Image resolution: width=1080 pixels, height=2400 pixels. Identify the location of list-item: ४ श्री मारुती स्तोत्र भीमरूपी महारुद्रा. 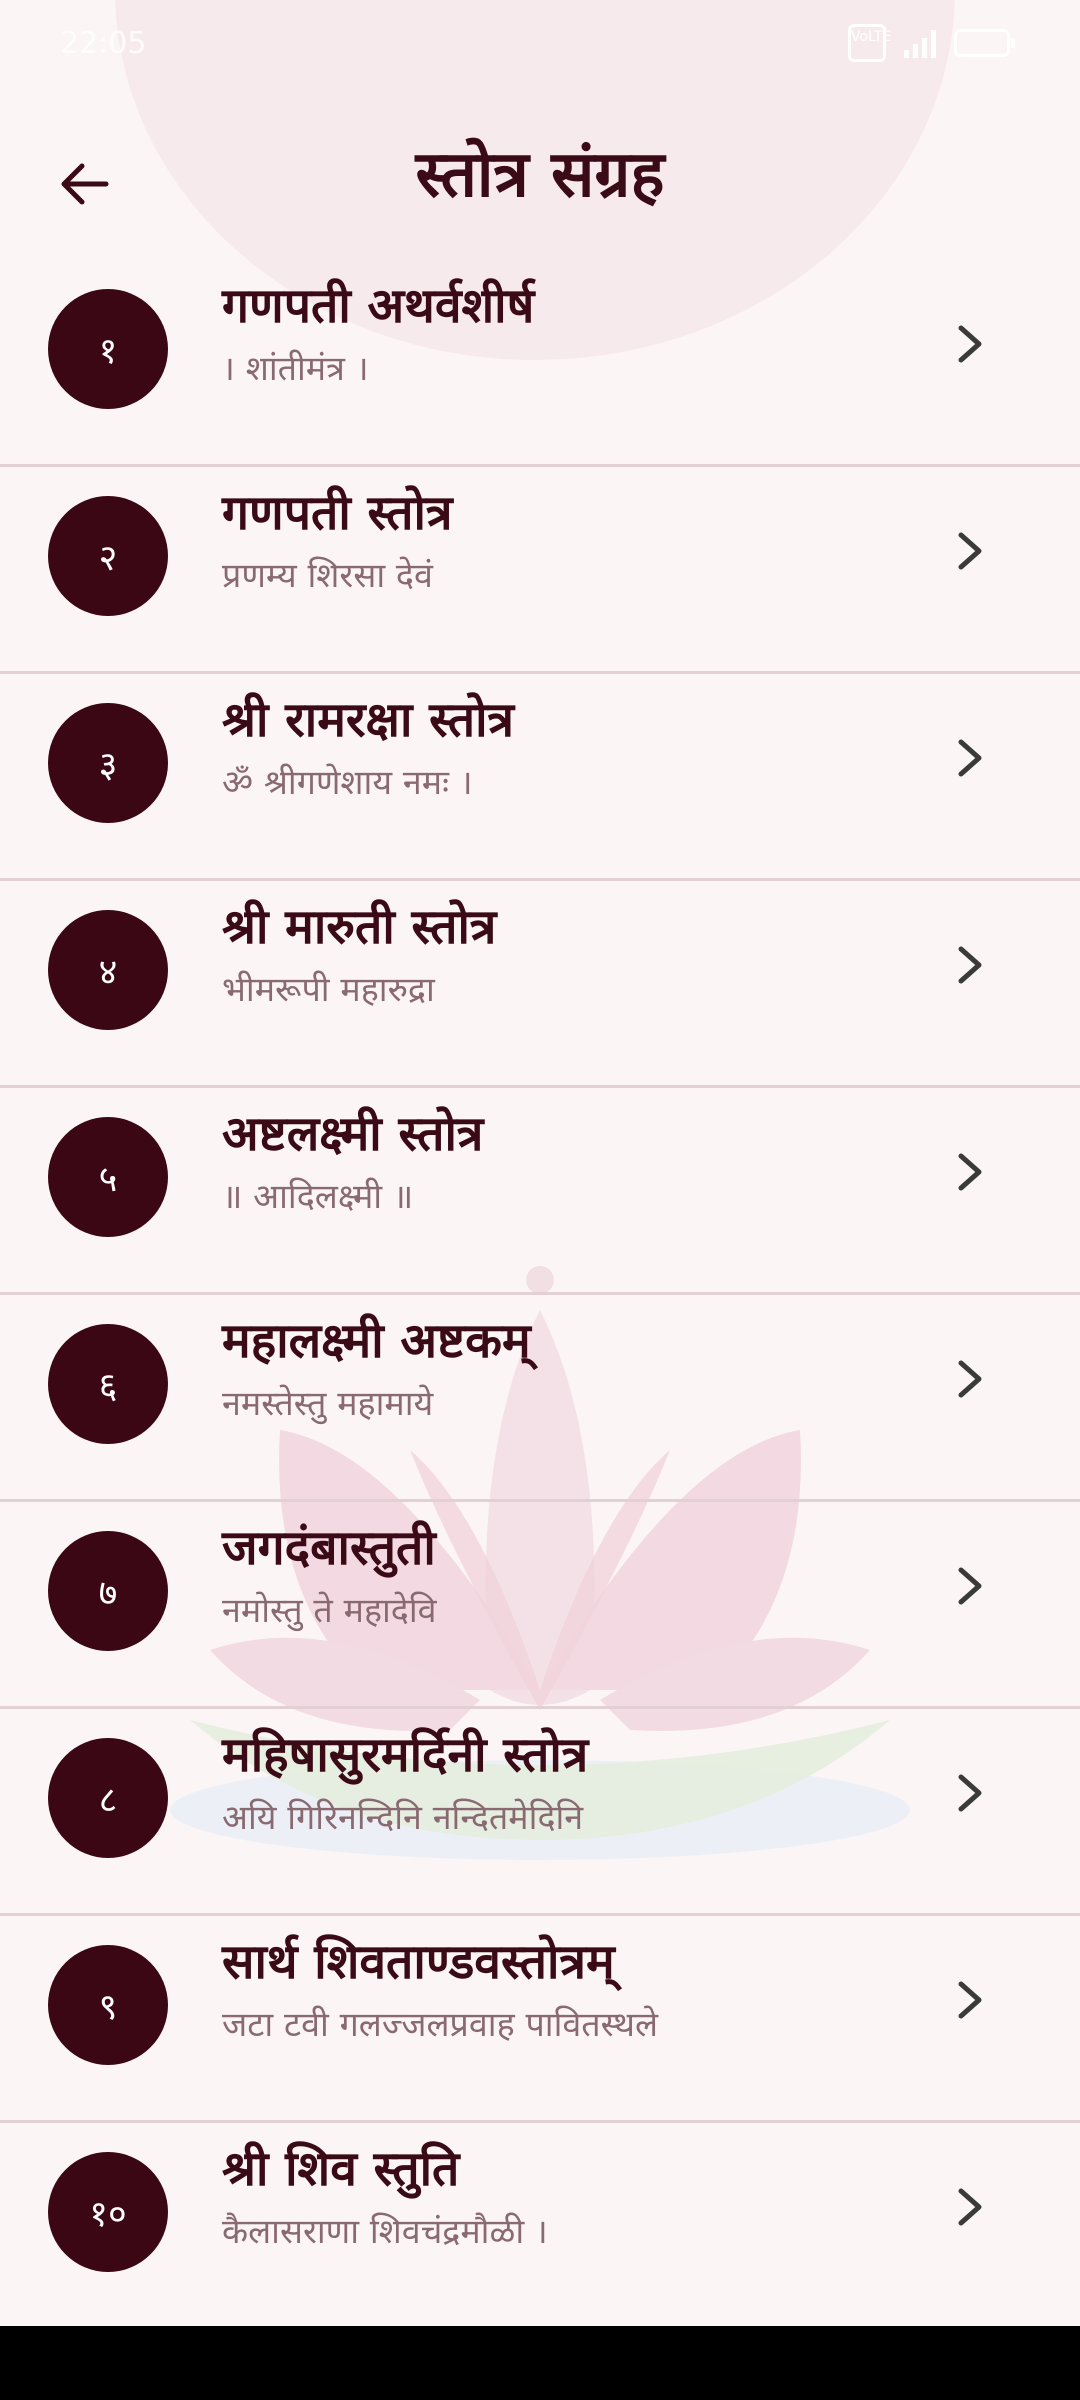
(540, 984).